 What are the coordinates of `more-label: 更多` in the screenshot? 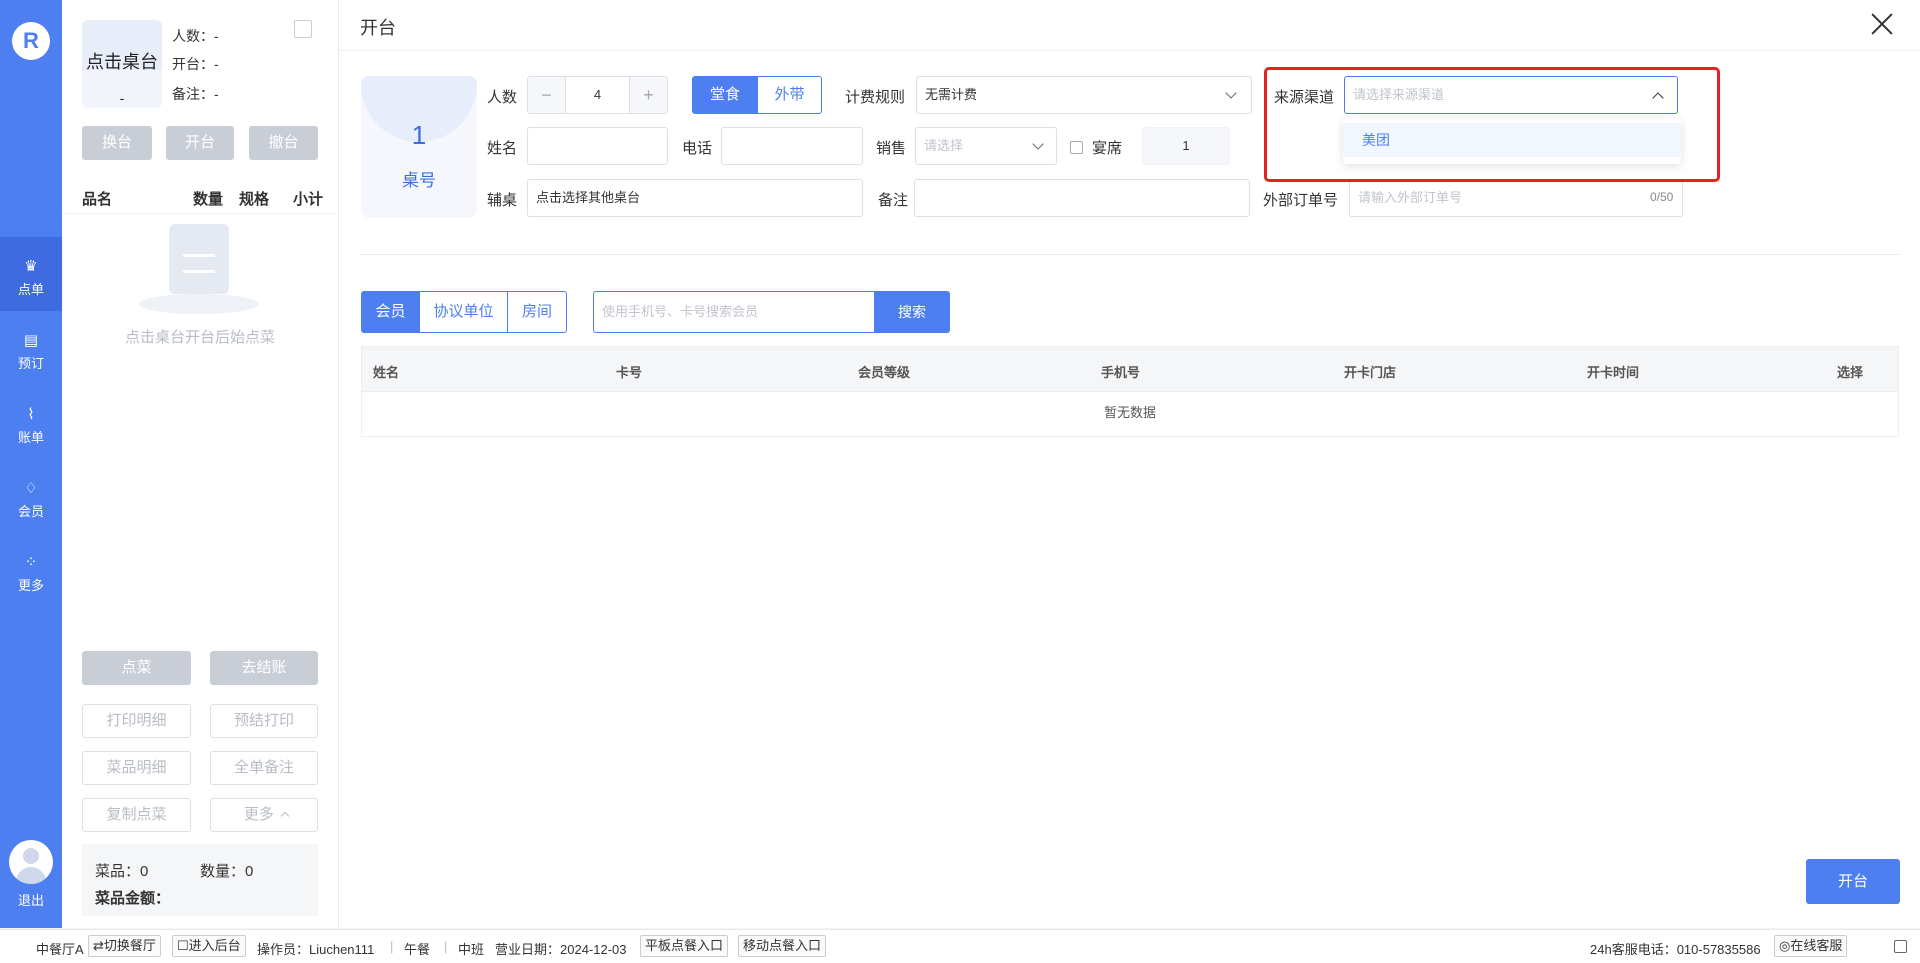 It's located at (258, 814).